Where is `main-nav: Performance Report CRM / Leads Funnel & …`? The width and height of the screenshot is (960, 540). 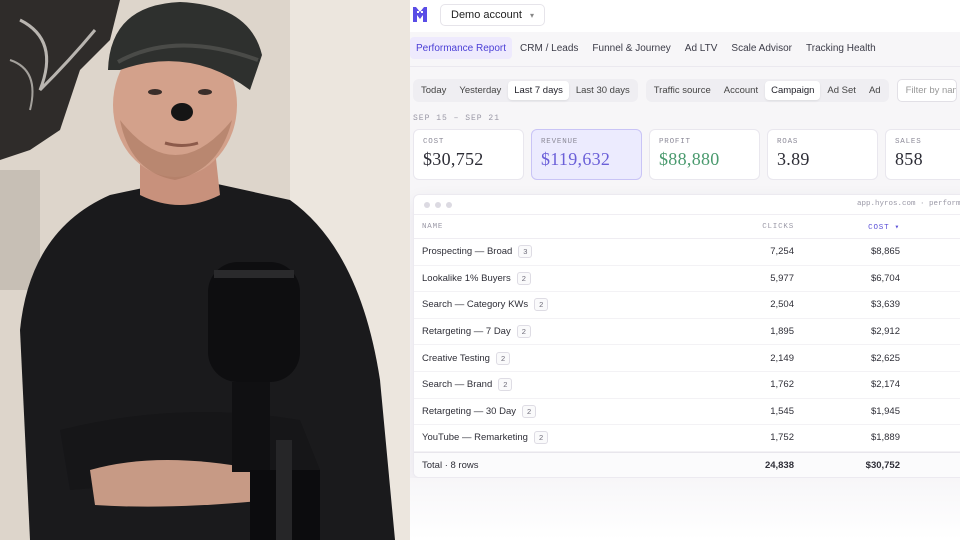 main-nav: Performance Report CRM / Leads Funnel & … is located at coordinates (646, 49).